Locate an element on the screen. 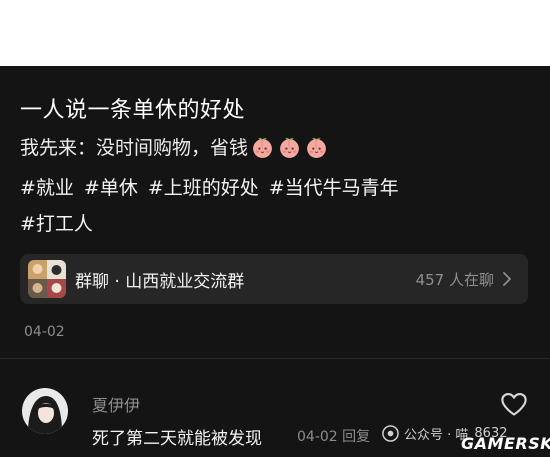 This screenshot has width=550, height=457. hashtag-link: #单休 is located at coordinates (111, 188).